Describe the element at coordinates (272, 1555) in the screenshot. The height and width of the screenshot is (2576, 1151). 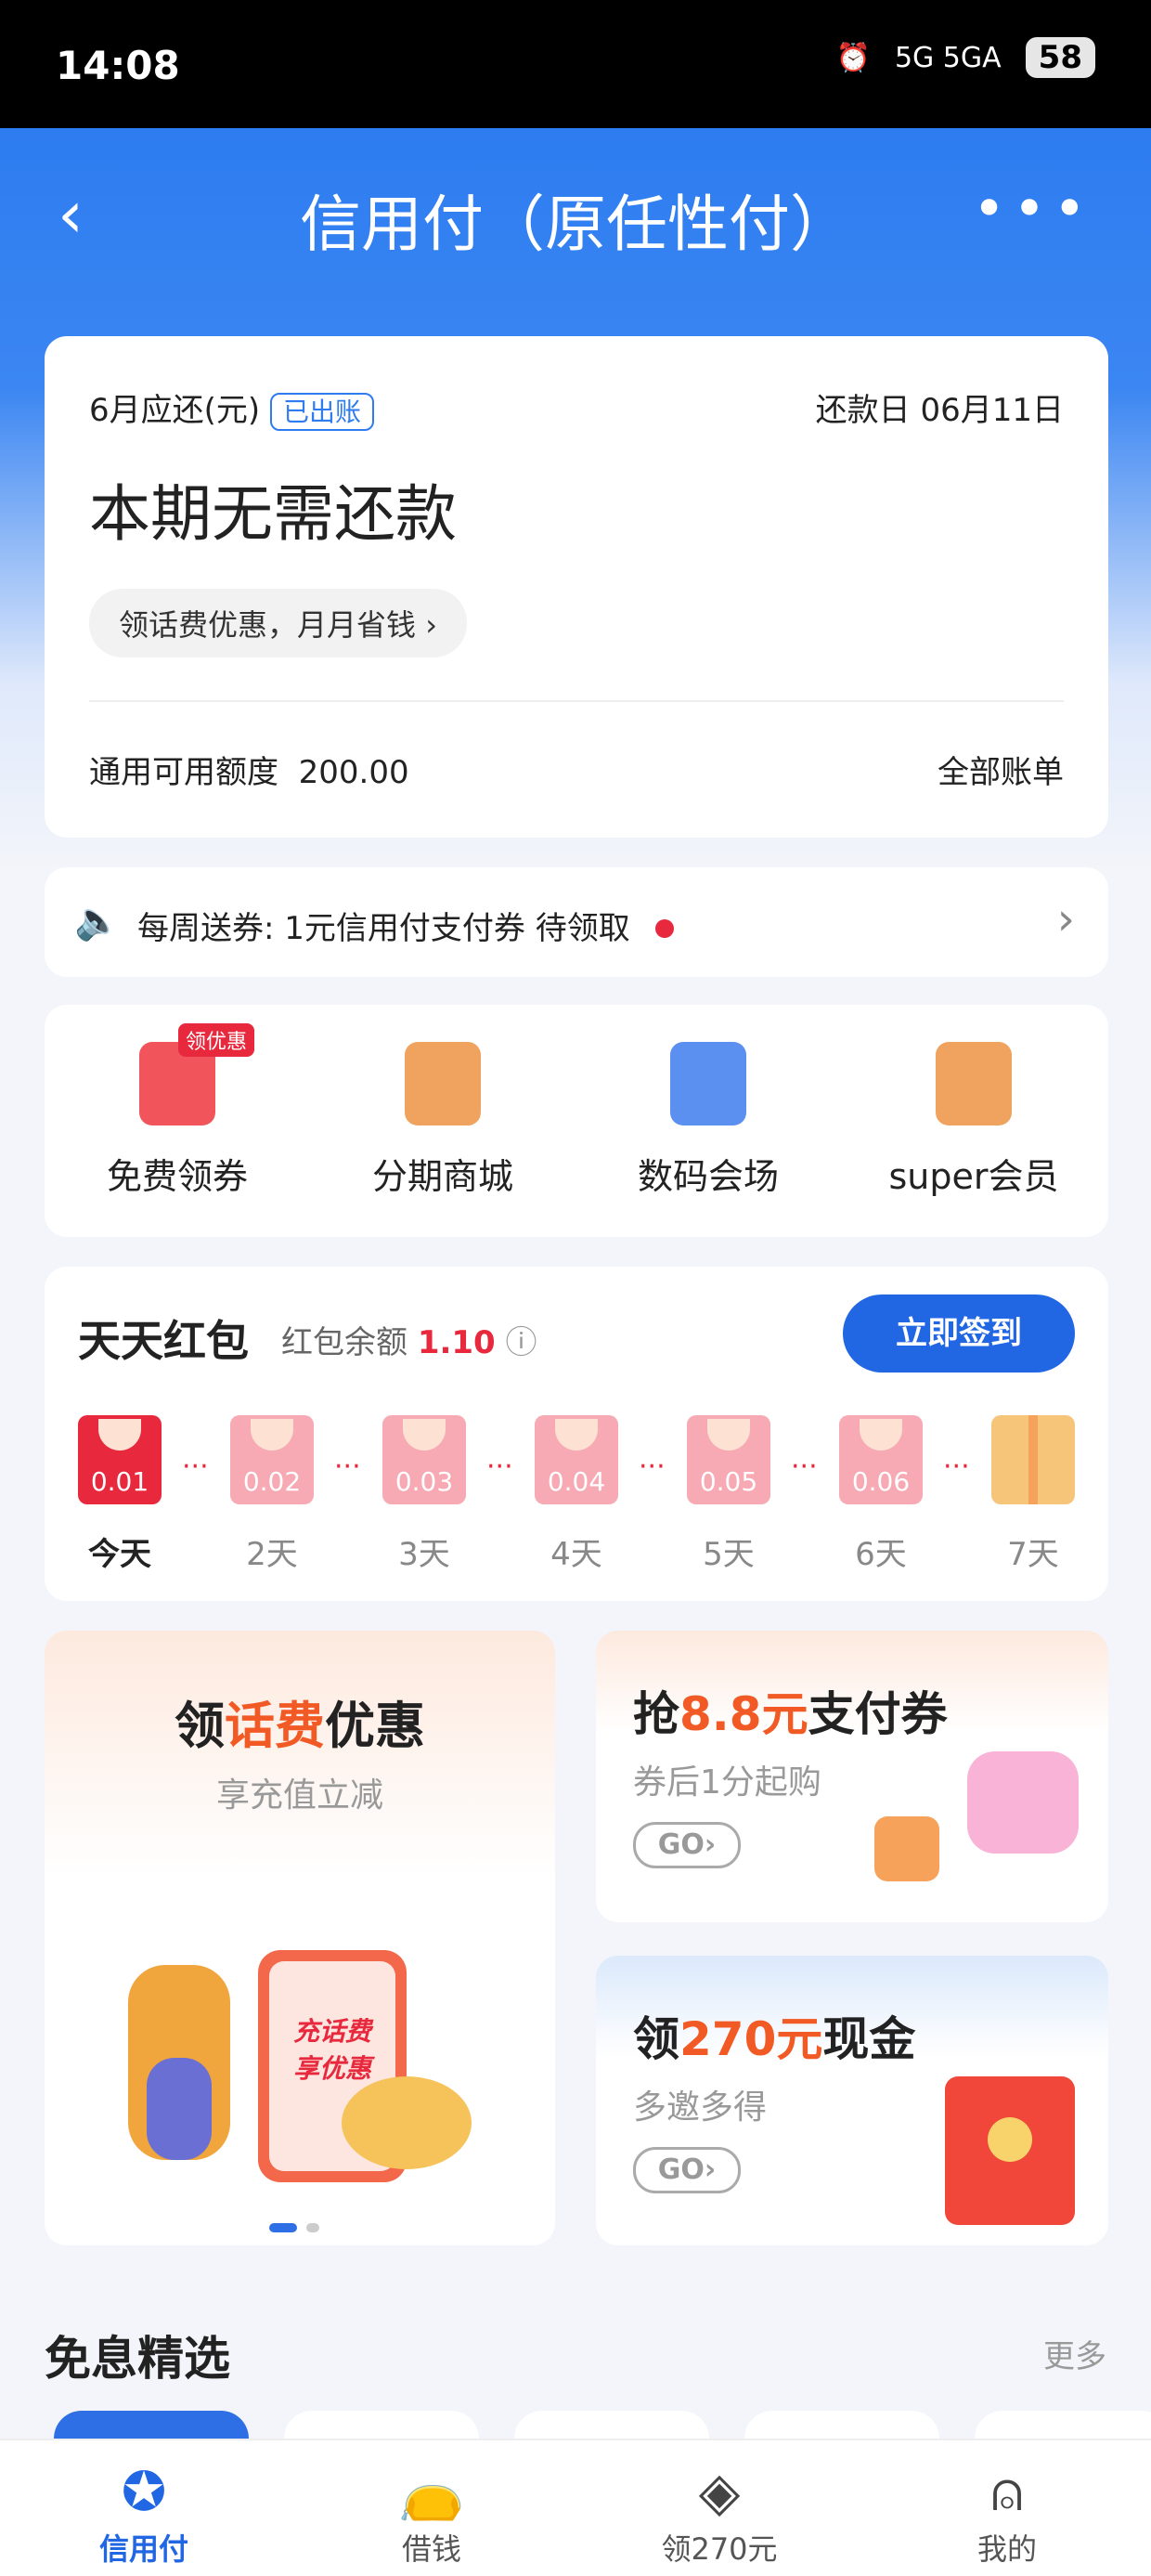
I see `day-label: 2天` at that location.